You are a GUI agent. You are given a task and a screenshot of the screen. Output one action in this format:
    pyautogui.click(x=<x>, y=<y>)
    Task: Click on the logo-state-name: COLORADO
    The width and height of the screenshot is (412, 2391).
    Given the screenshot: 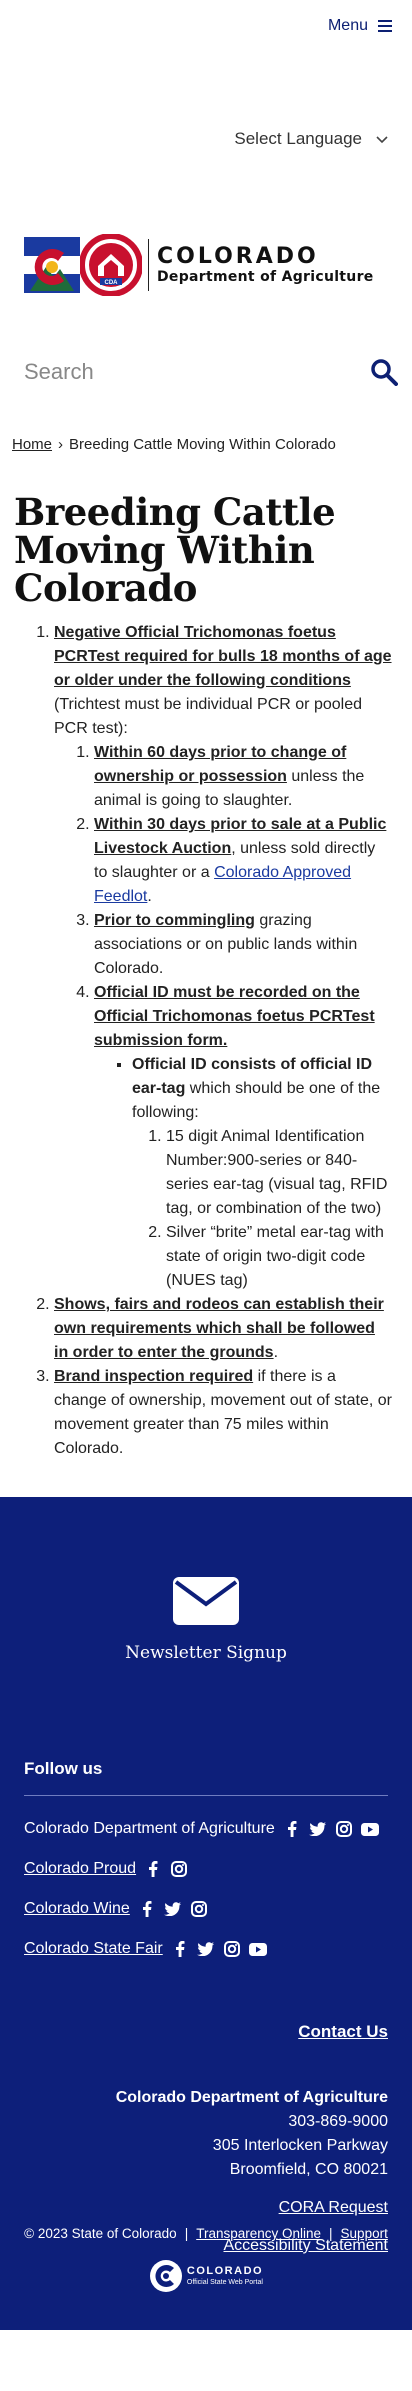 What is the action you would take?
    pyautogui.click(x=238, y=256)
    